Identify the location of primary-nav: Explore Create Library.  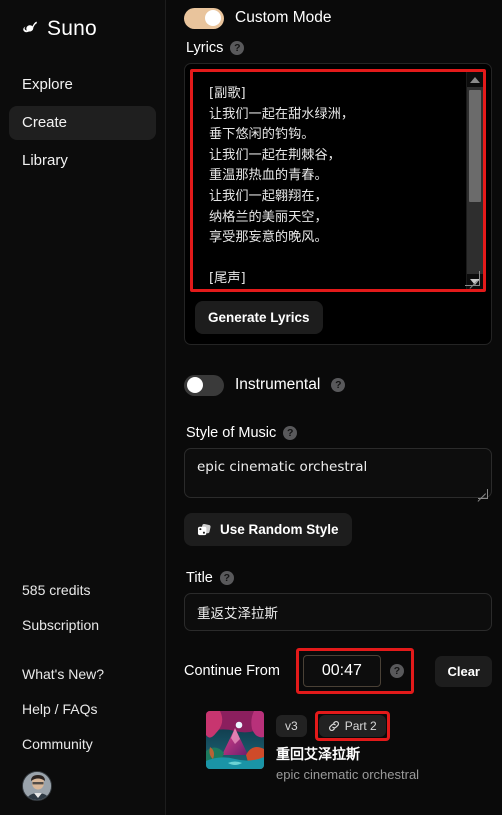
(82, 125).